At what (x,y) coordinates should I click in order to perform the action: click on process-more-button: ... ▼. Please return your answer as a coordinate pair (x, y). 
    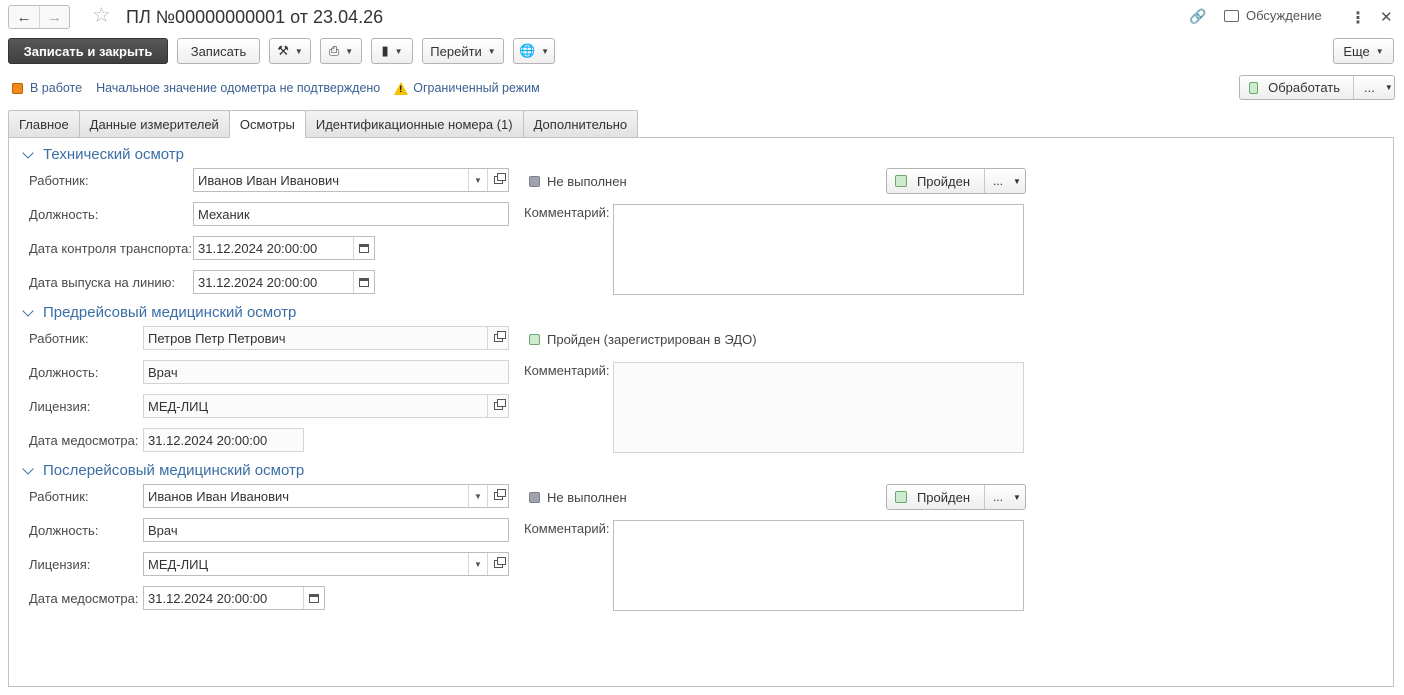
    Looking at the image, I should click on (1374, 87).